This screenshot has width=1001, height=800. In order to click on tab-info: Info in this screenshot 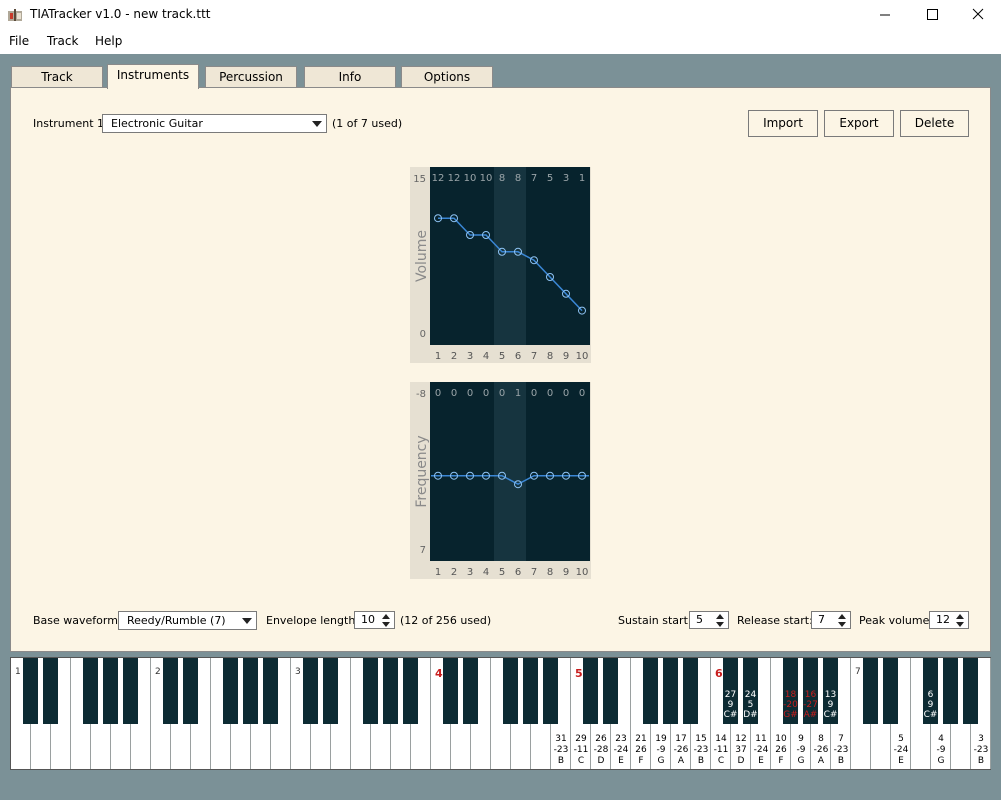, I will do `click(350, 77)`.